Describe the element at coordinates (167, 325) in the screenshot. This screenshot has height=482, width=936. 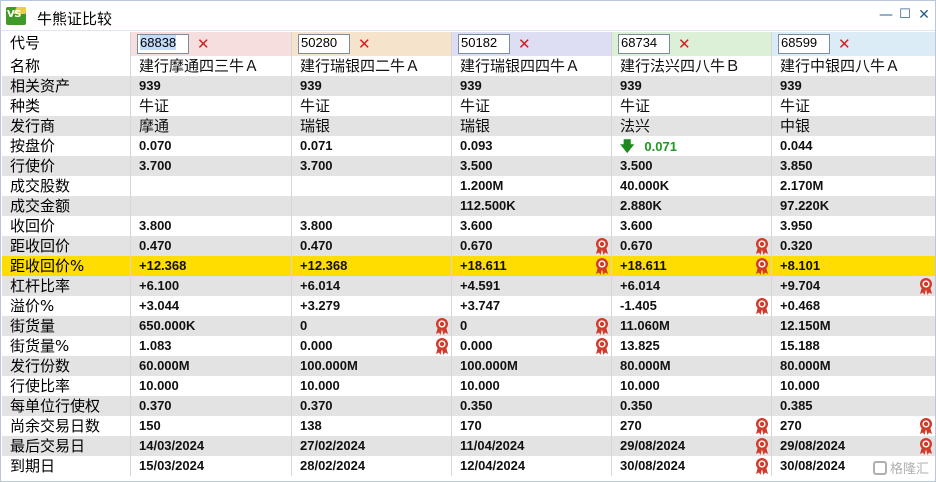
I see `value-text: 650.000K` at that location.